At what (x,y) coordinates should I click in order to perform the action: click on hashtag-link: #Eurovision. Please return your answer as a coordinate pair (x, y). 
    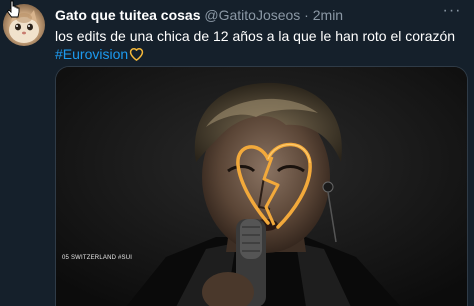
    Looking at the image, I should click on (91, 54).